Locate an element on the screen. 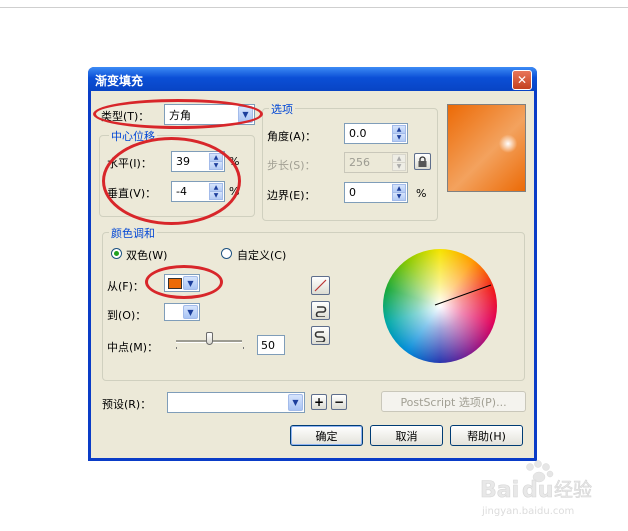 This screenshot has width=628, height=531. dialog-title: 渐变填充 is located at coordinates (119, 81).